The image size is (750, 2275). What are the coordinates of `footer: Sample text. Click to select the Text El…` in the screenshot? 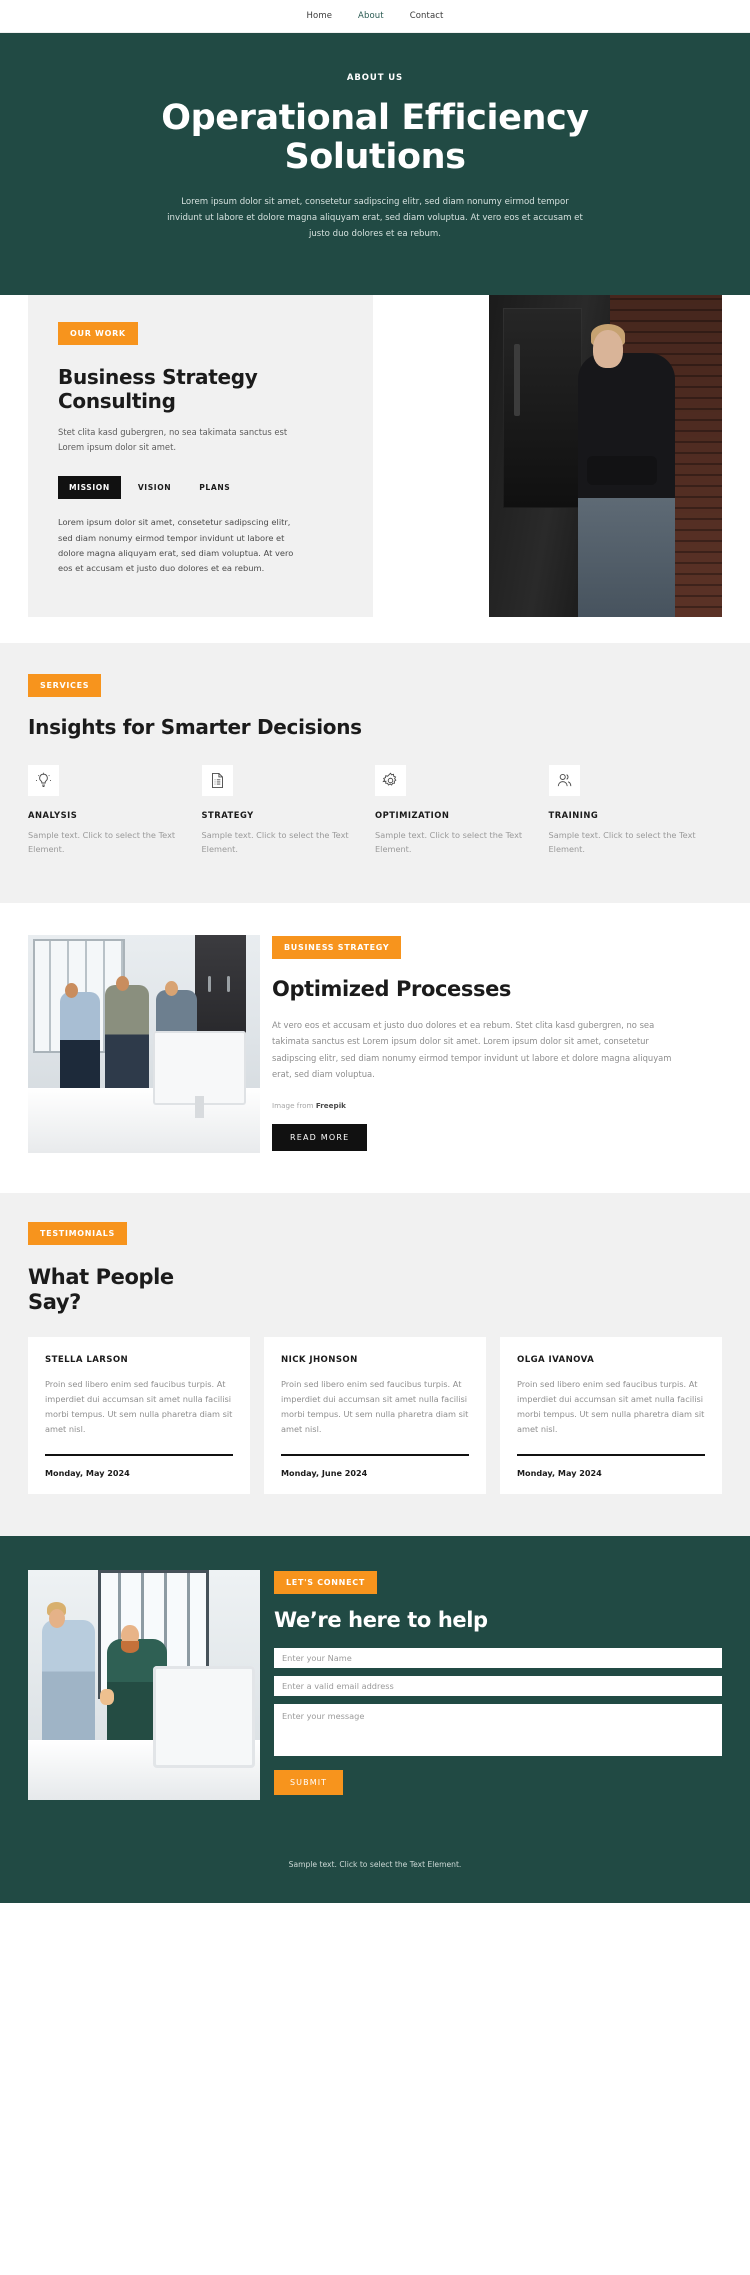 It's located at (375, 1871).